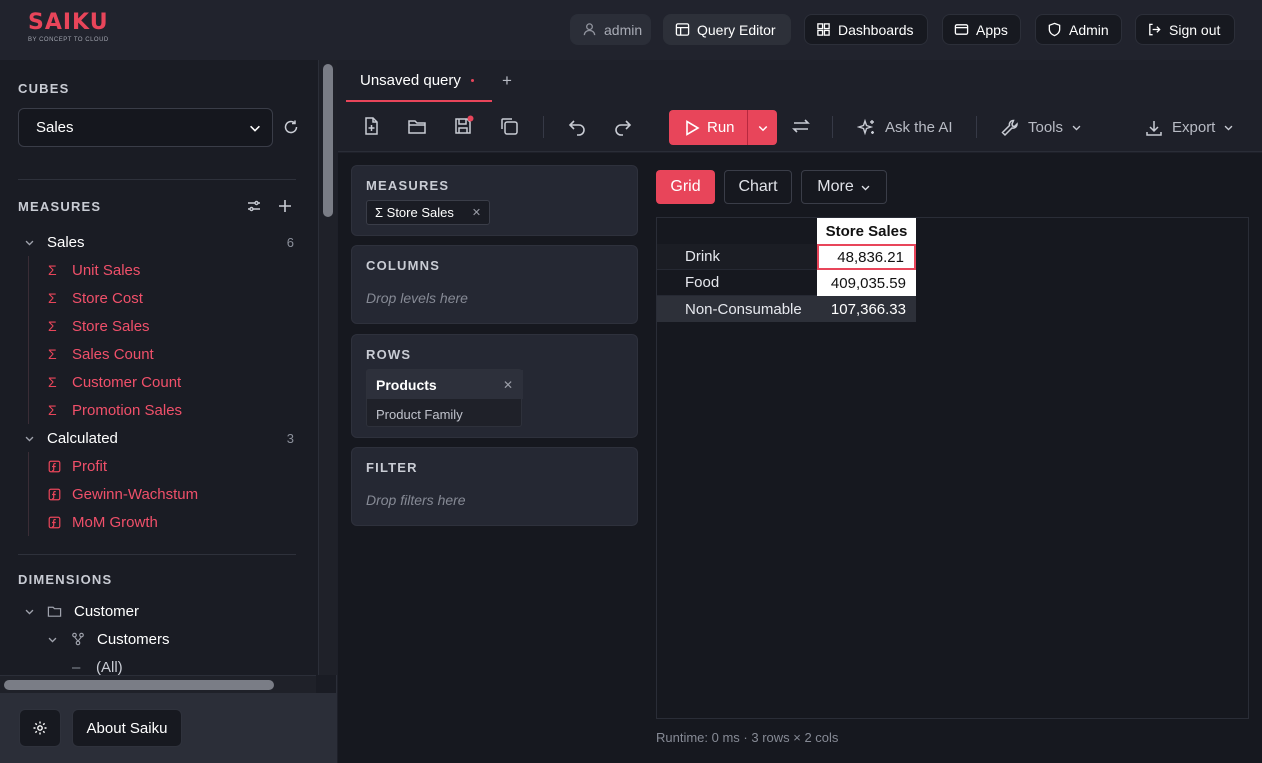 Image resolution: width=1262 pixels, height=763 pixels. Describe the element at coordinates (291, 127) in the screenshot. I see `refresh-cubes-icon` at that location.